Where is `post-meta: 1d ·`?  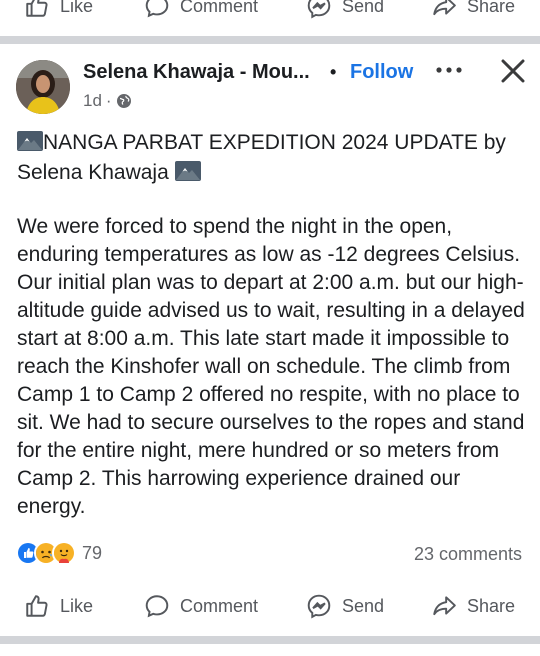
post-meta: 1d · is located at coordinates (107, 101).